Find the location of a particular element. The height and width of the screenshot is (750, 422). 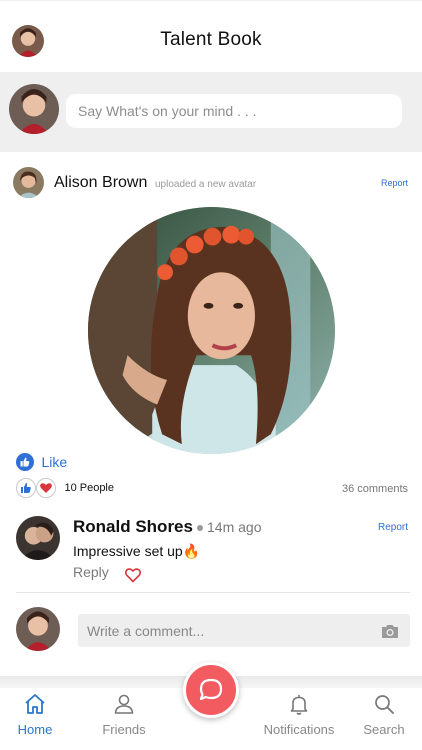

chat-bubble-icon is located at coordinates (211, 689).